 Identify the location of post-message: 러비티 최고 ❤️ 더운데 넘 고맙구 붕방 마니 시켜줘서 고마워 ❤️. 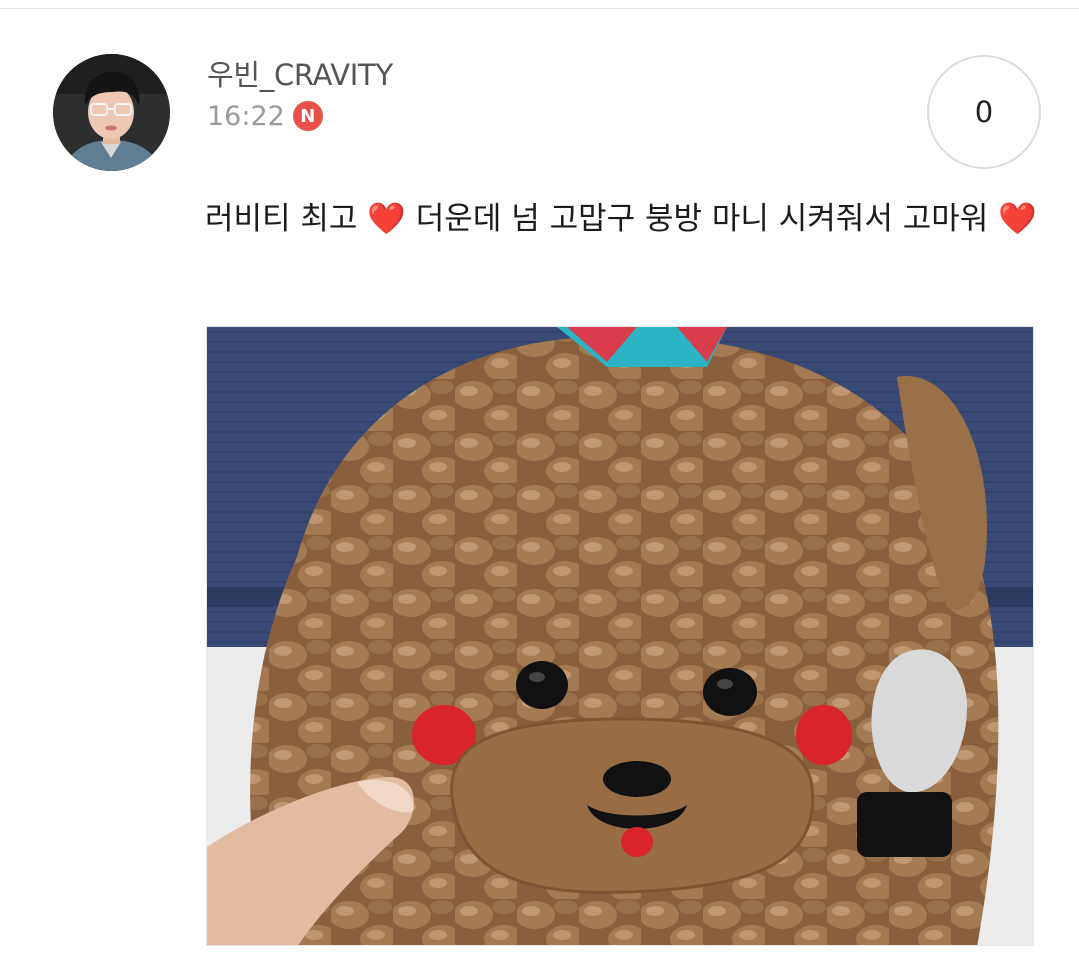
(625, 219).